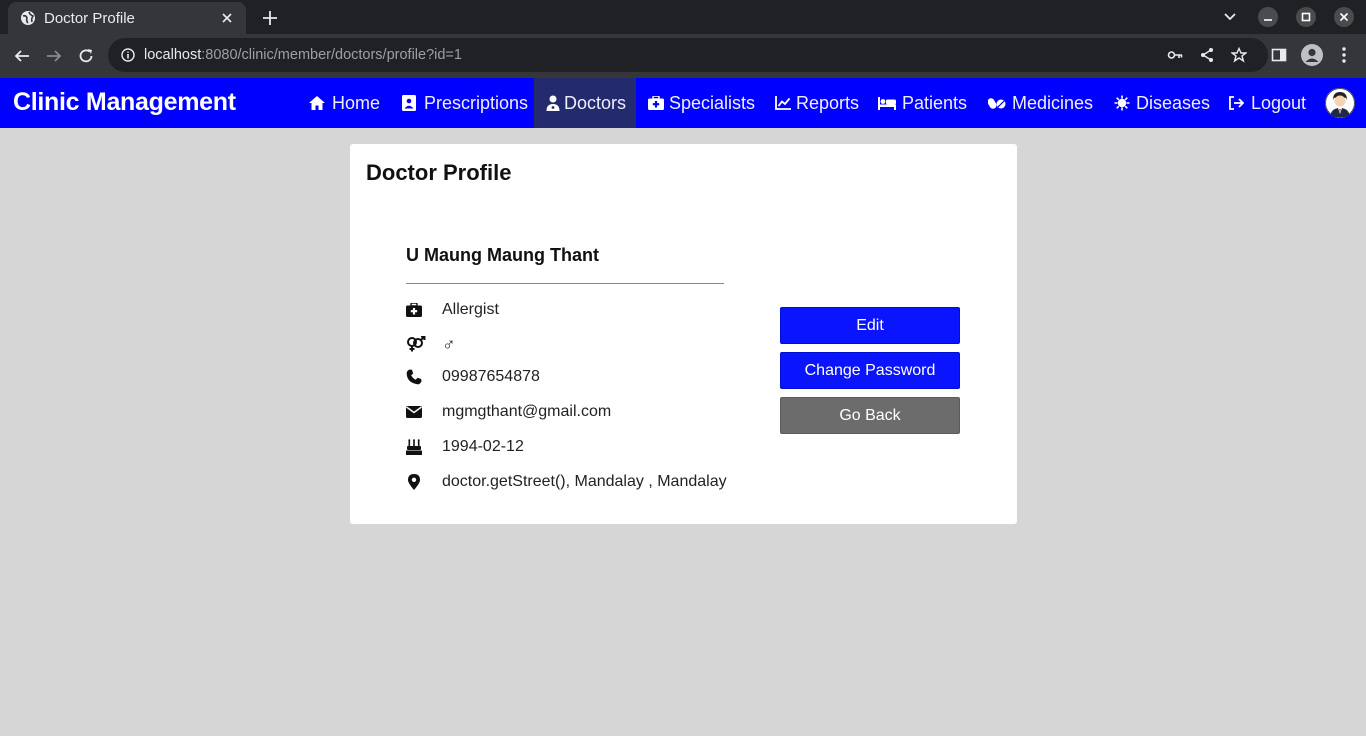 The image size is (1366, 736). Describe the element at coordinates (870, 325) in the screenshot. I see `edit-button: Edit` at that location.